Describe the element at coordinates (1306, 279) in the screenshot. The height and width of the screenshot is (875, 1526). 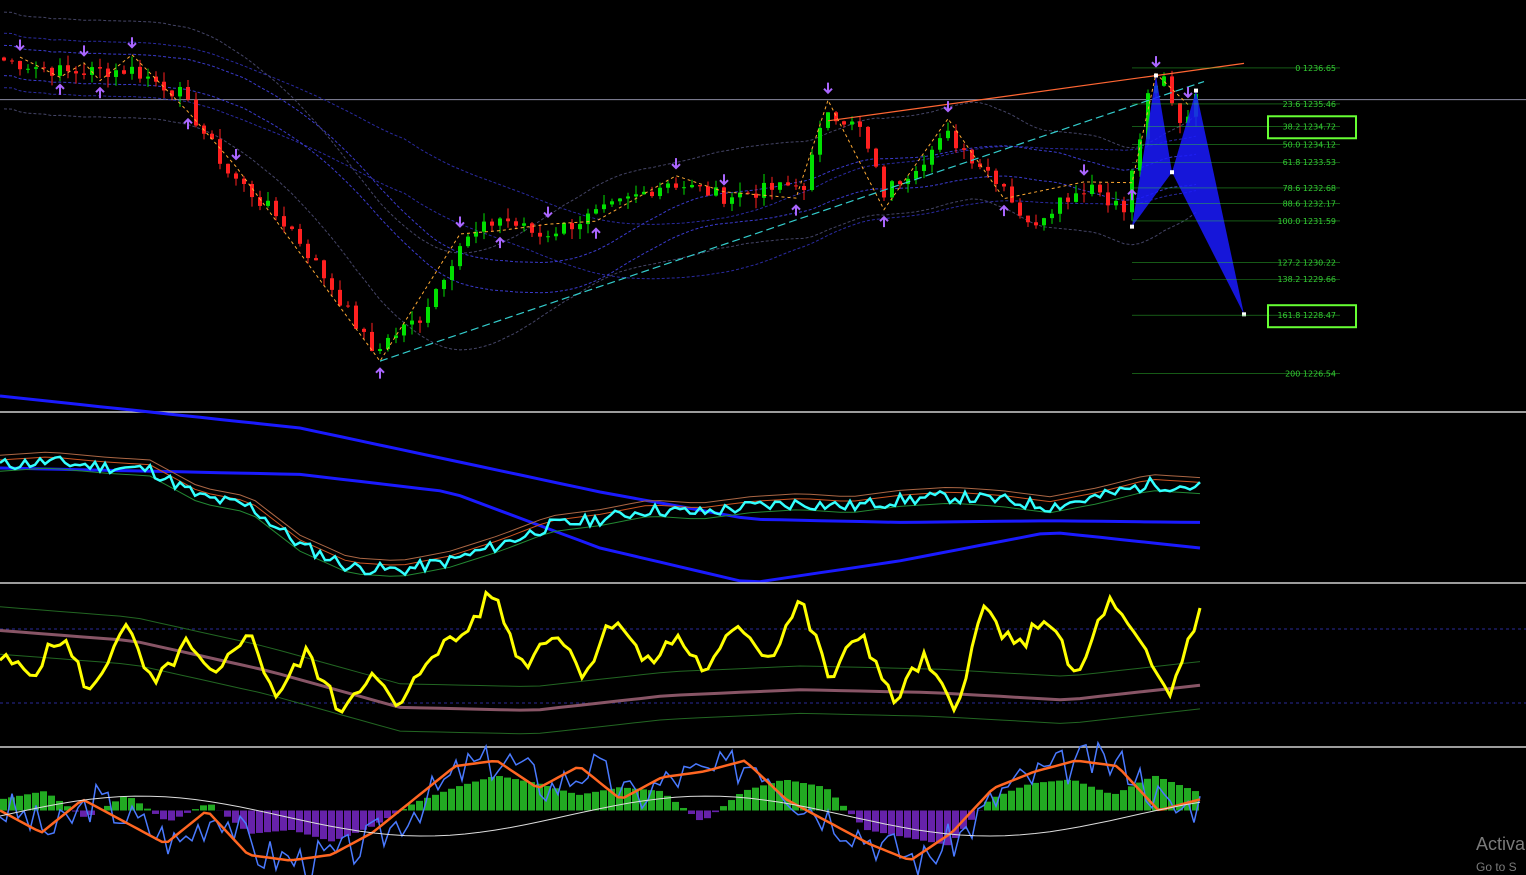
I see `fibonacci-level-label: 138.2 1229.66` at that location.